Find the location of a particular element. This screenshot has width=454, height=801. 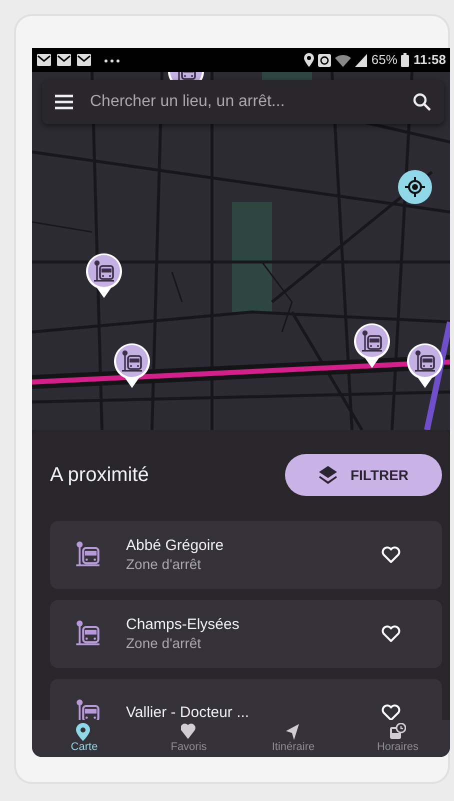

search-icon is located at coordinates (422, 102).